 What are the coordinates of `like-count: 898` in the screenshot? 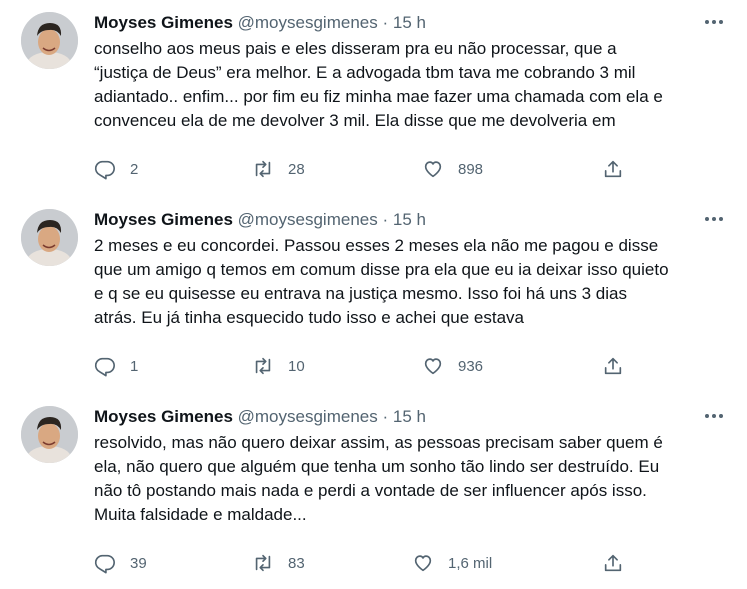 It's located at (471, 169).